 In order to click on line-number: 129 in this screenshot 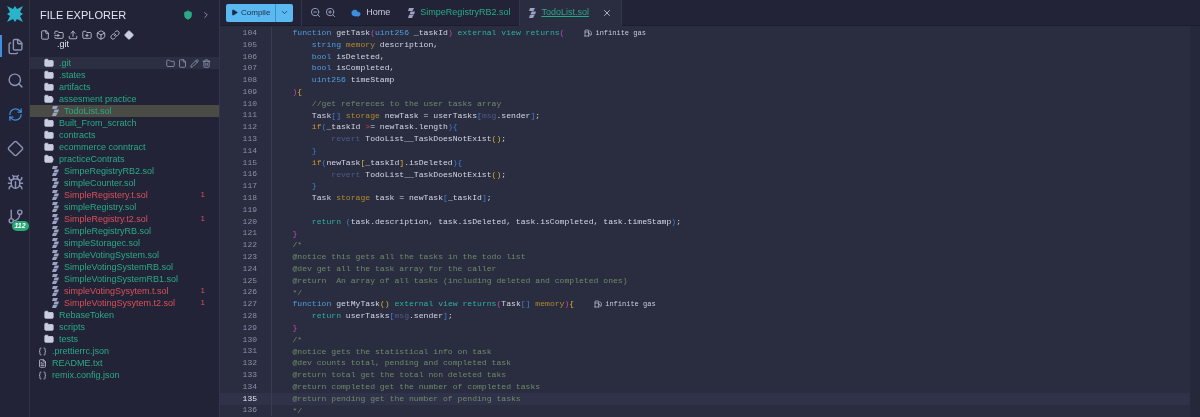, I will do `click(249, 327)`.